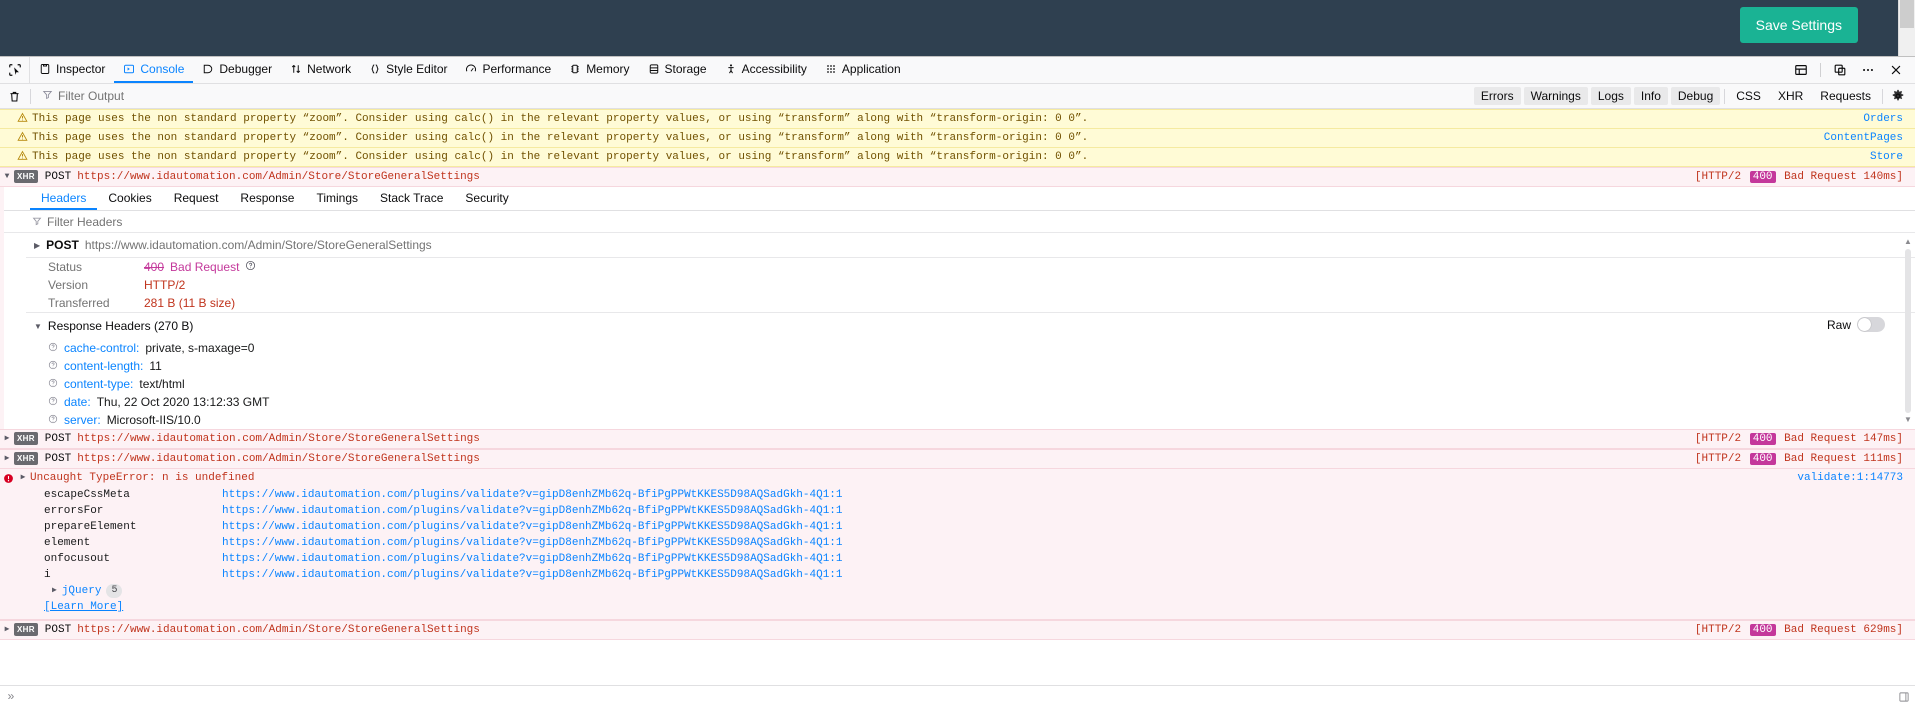 The width and height of the screenshot is (1915, 707). What do you see at coordinates (1695, 96) in the screenshot?
I see `filter-debug: Debug` at bounding box center [1695, 96].